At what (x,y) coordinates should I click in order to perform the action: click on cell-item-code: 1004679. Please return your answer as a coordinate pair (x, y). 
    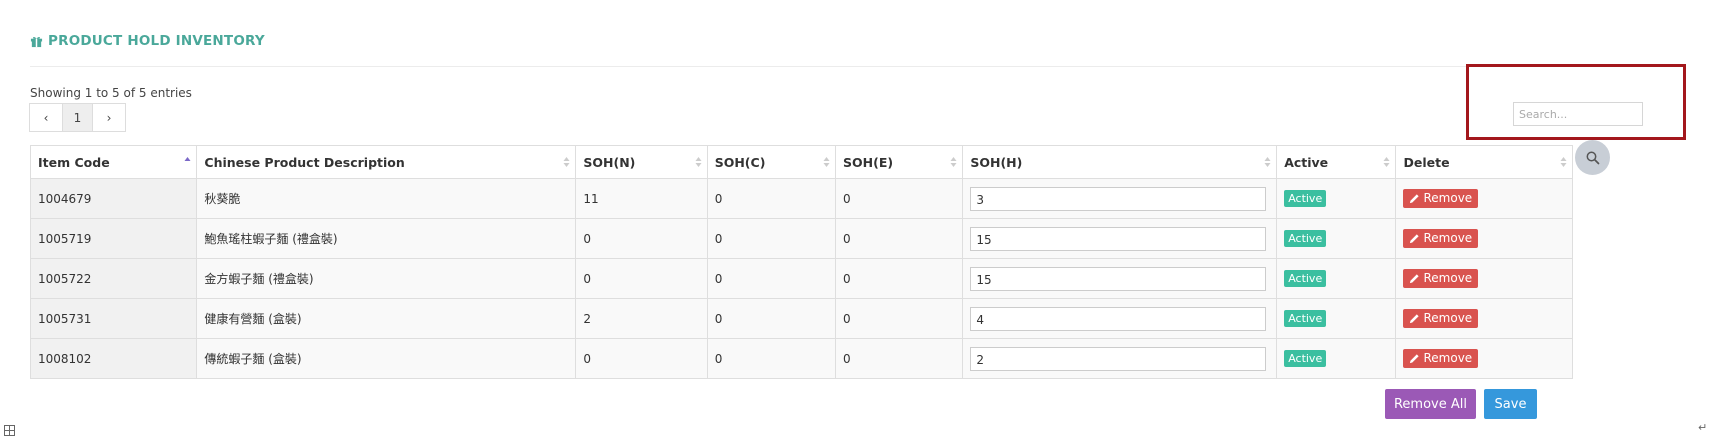
    Looking at the image, I should click on (113, 198).